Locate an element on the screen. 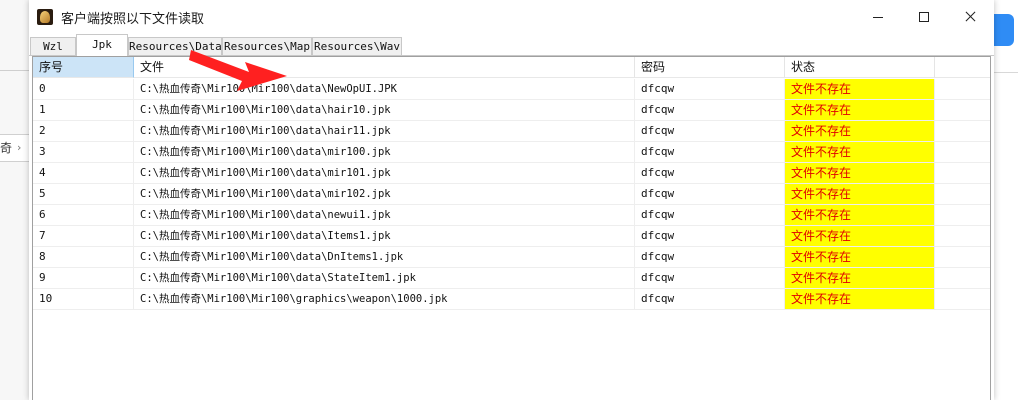 The height and width of the screenshot is (400, 1018). cell-index: 8 is located at coordinates (83, 257).